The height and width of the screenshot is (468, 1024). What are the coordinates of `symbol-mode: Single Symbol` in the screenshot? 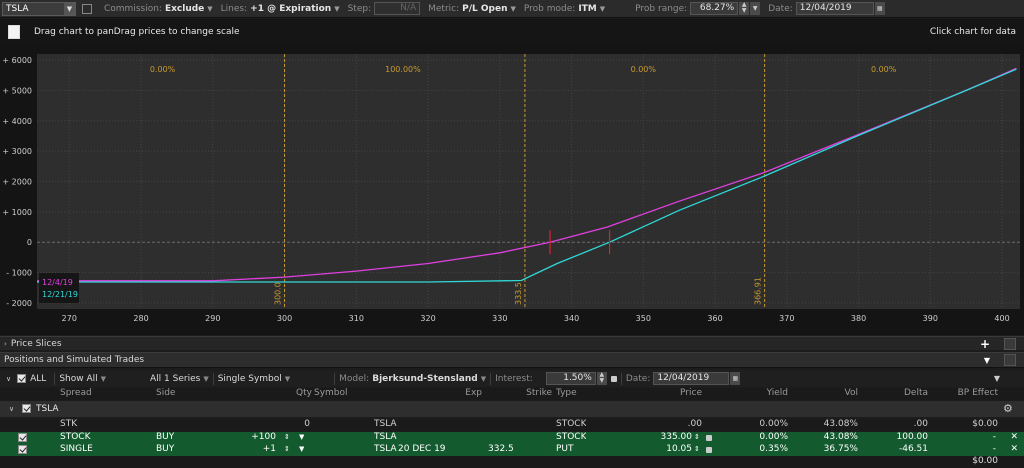 It's located at (250, 379).